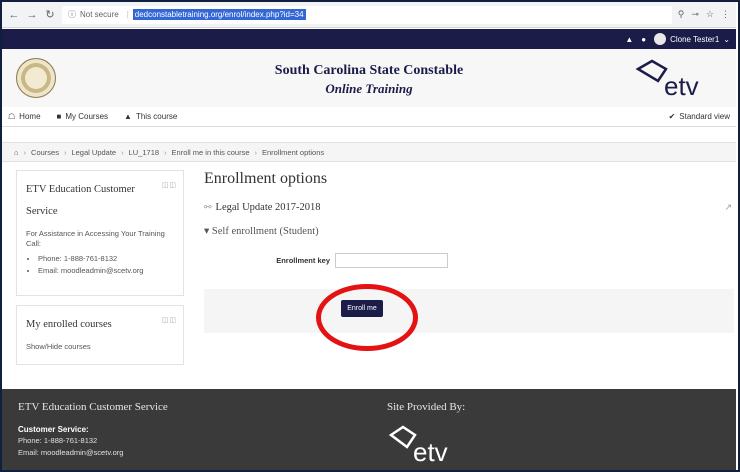 The image size is (740, 472). I want to click on wrench-icon: ✔, so click(672, 116).